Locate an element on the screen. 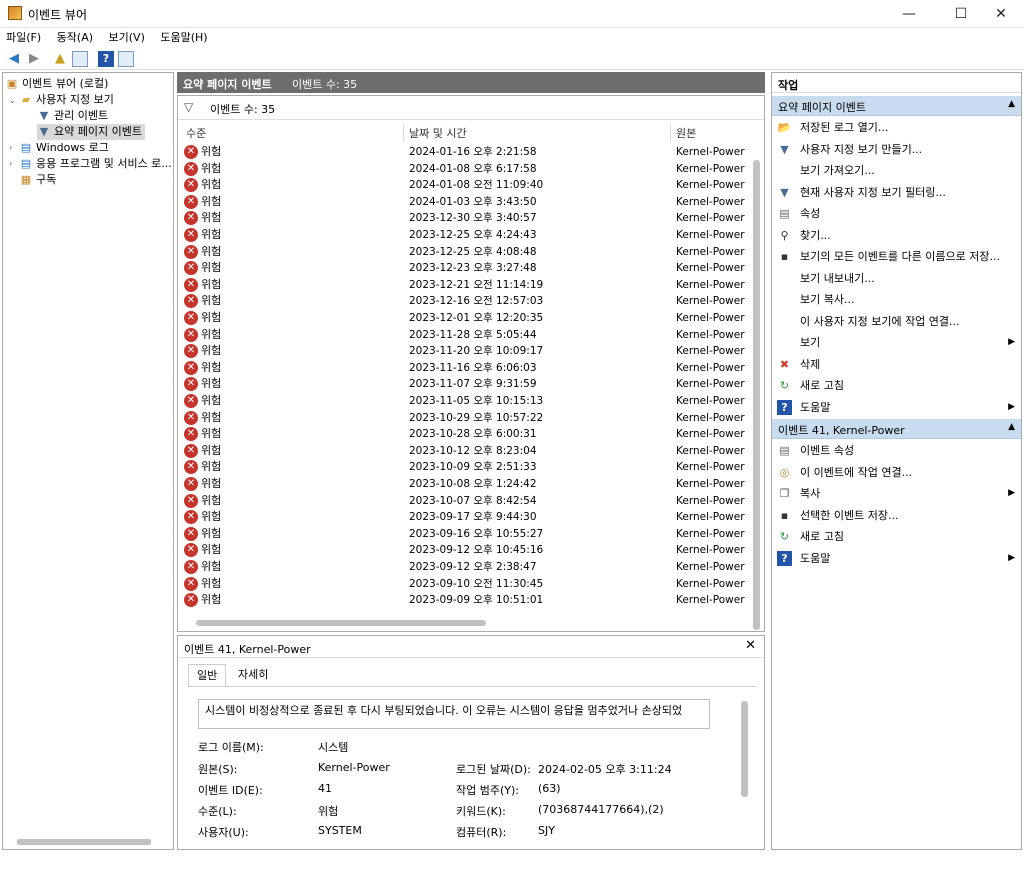 The height and width of the screenshot is (871, 1024). table-row: ✕ 위험 2023-10-08 오후 1:24:42 Kernel-Power is located at coordinates (466, 484).